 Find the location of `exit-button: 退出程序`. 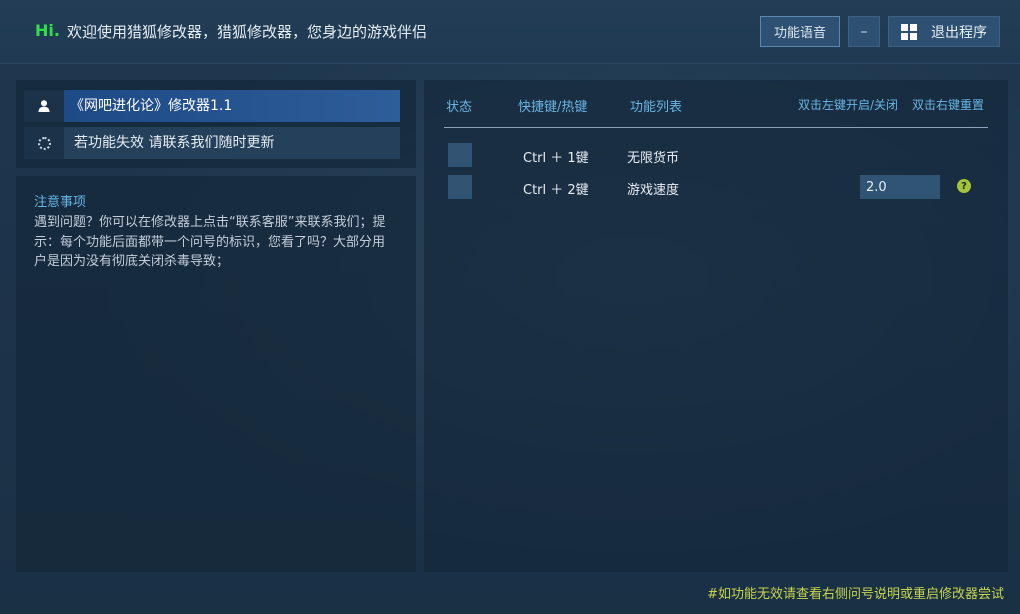

exit-button: 退出程序 is located at coordinates (944, 31).